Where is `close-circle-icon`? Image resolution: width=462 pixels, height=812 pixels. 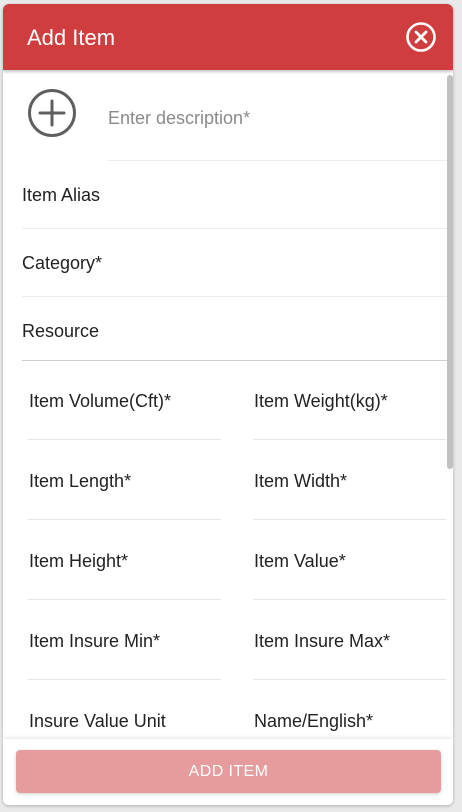 close-circle-icon is located at coordinates (421, 37).